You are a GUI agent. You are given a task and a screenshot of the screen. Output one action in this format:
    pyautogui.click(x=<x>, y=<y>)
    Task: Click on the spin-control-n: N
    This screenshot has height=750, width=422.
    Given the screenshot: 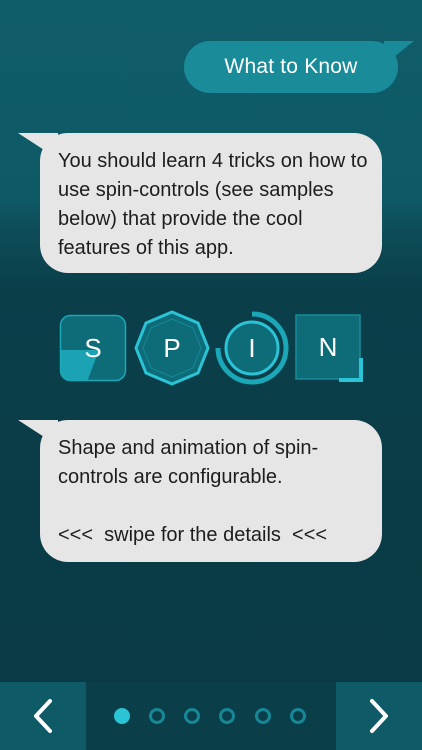 What is the action you would take?
    pyautogui.click(x=330, y=349)
    